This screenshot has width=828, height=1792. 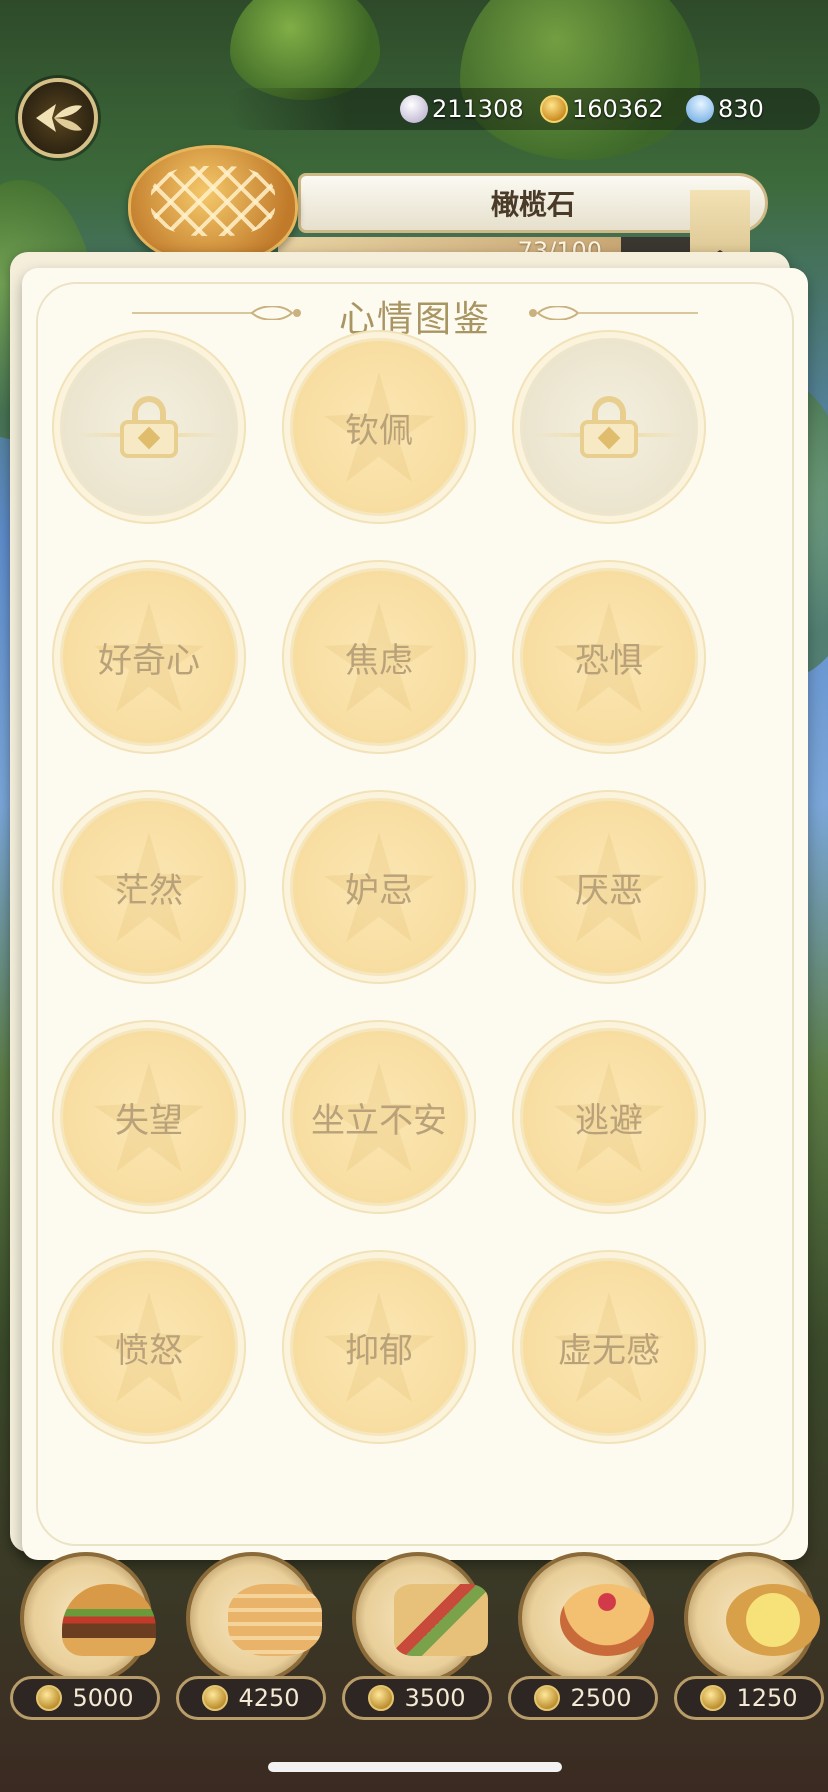 What do you see at coordinates (609, 1350) in the screenshot?
I see `mood-label: 虚无感` at bounding box center [609, 1350].